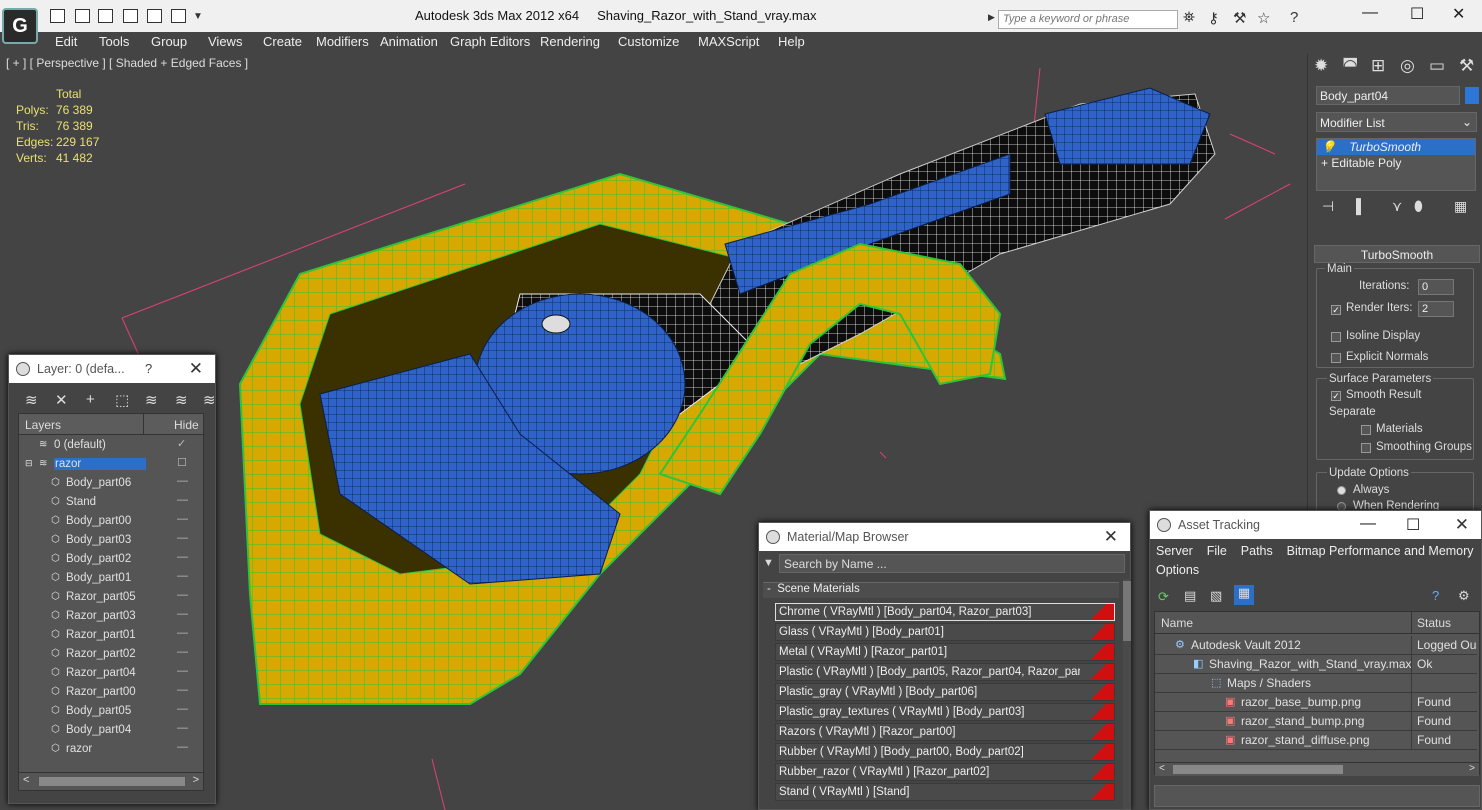  What do you see at coordinates (111, 730) in the screenshot?
I see `layer-row: ⬡ Body_part04 —` at bounding box center [111, 730].